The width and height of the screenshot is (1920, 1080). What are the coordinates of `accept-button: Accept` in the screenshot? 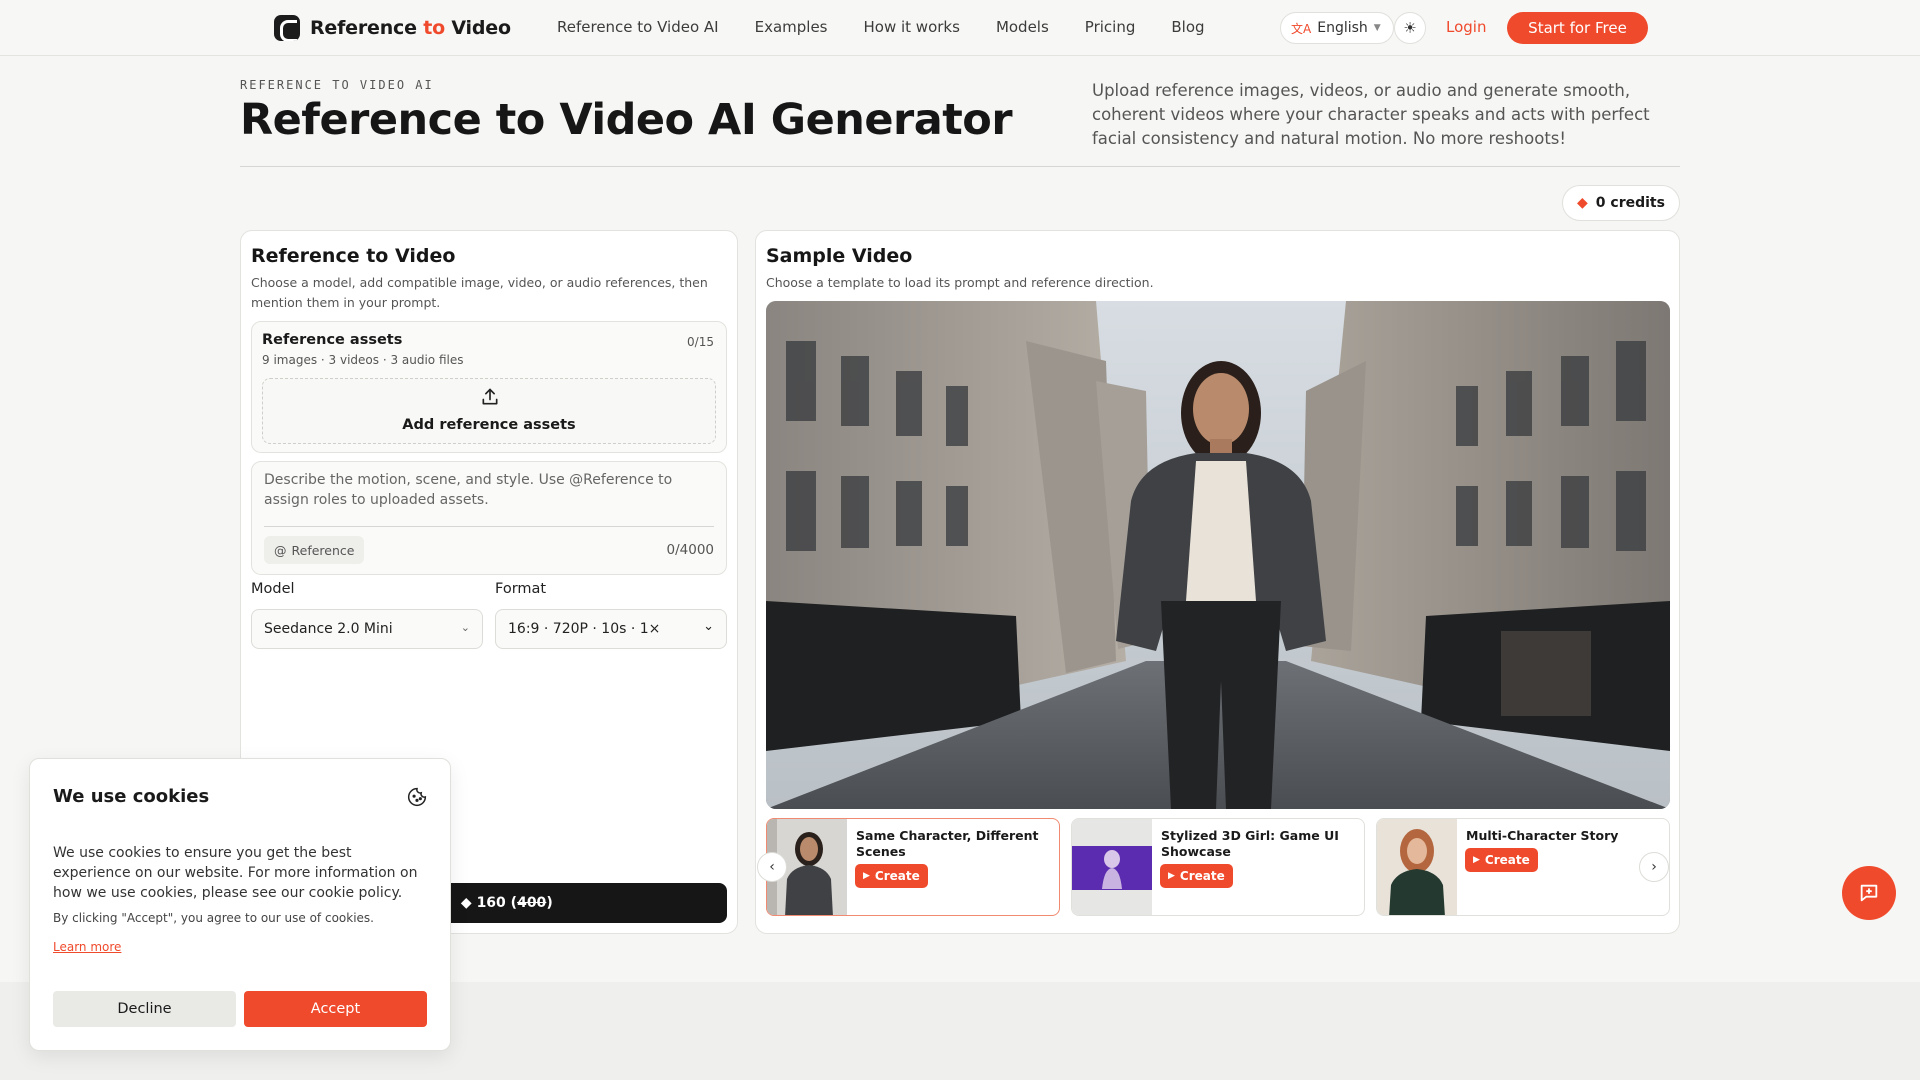 It's located at (335, 1009).